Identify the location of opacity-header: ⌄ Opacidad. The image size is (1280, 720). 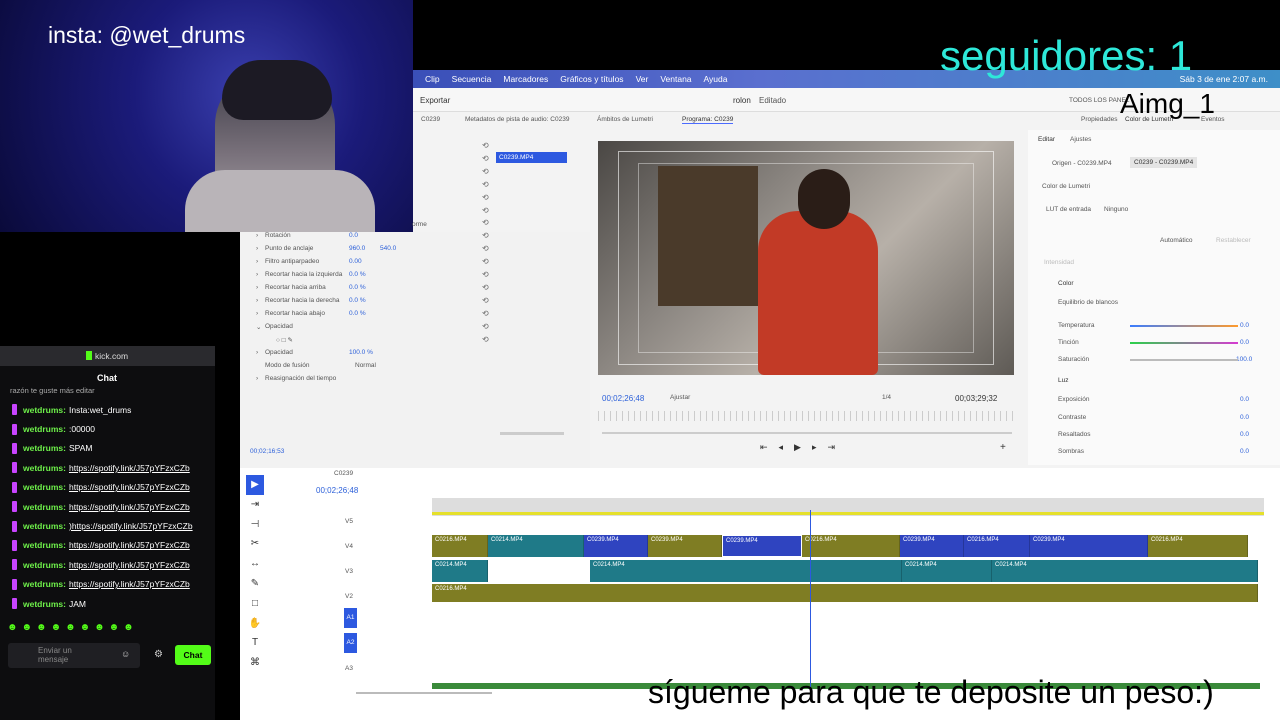
(371, 329).